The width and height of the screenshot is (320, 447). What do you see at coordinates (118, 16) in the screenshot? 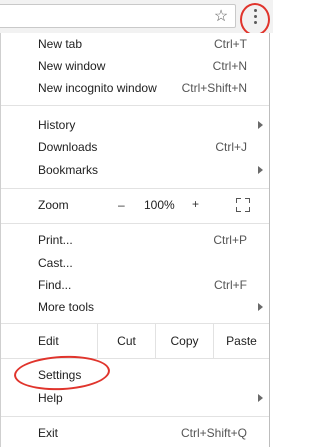
I see `address-bar` at bounding box center [118, 16].